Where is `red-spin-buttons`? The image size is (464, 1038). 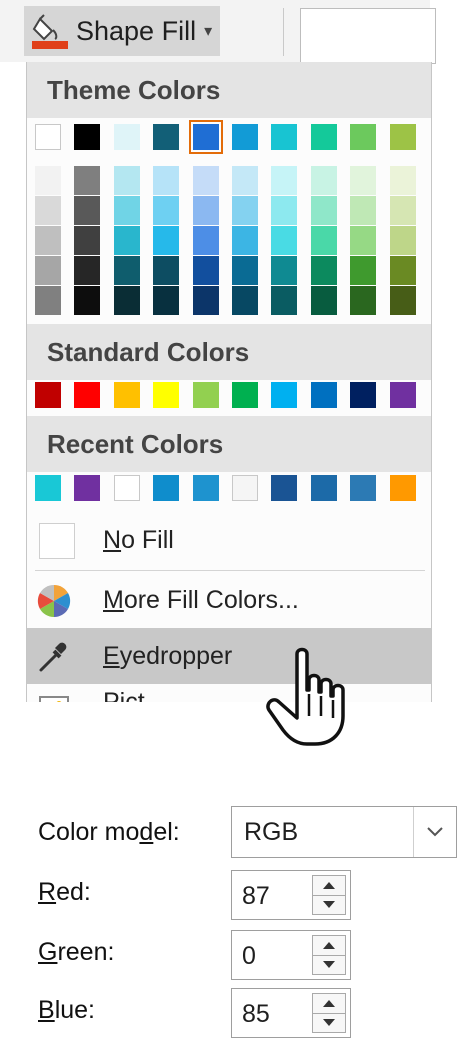 red-spin-buttons is located at coordinates (329, 895).